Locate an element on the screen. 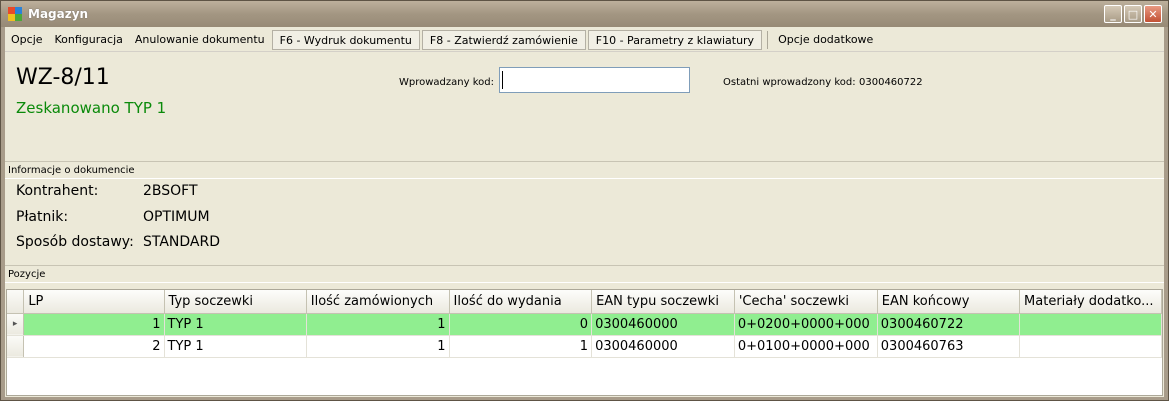  delivery-value: STANDARD is located at coordinates (182, 242).